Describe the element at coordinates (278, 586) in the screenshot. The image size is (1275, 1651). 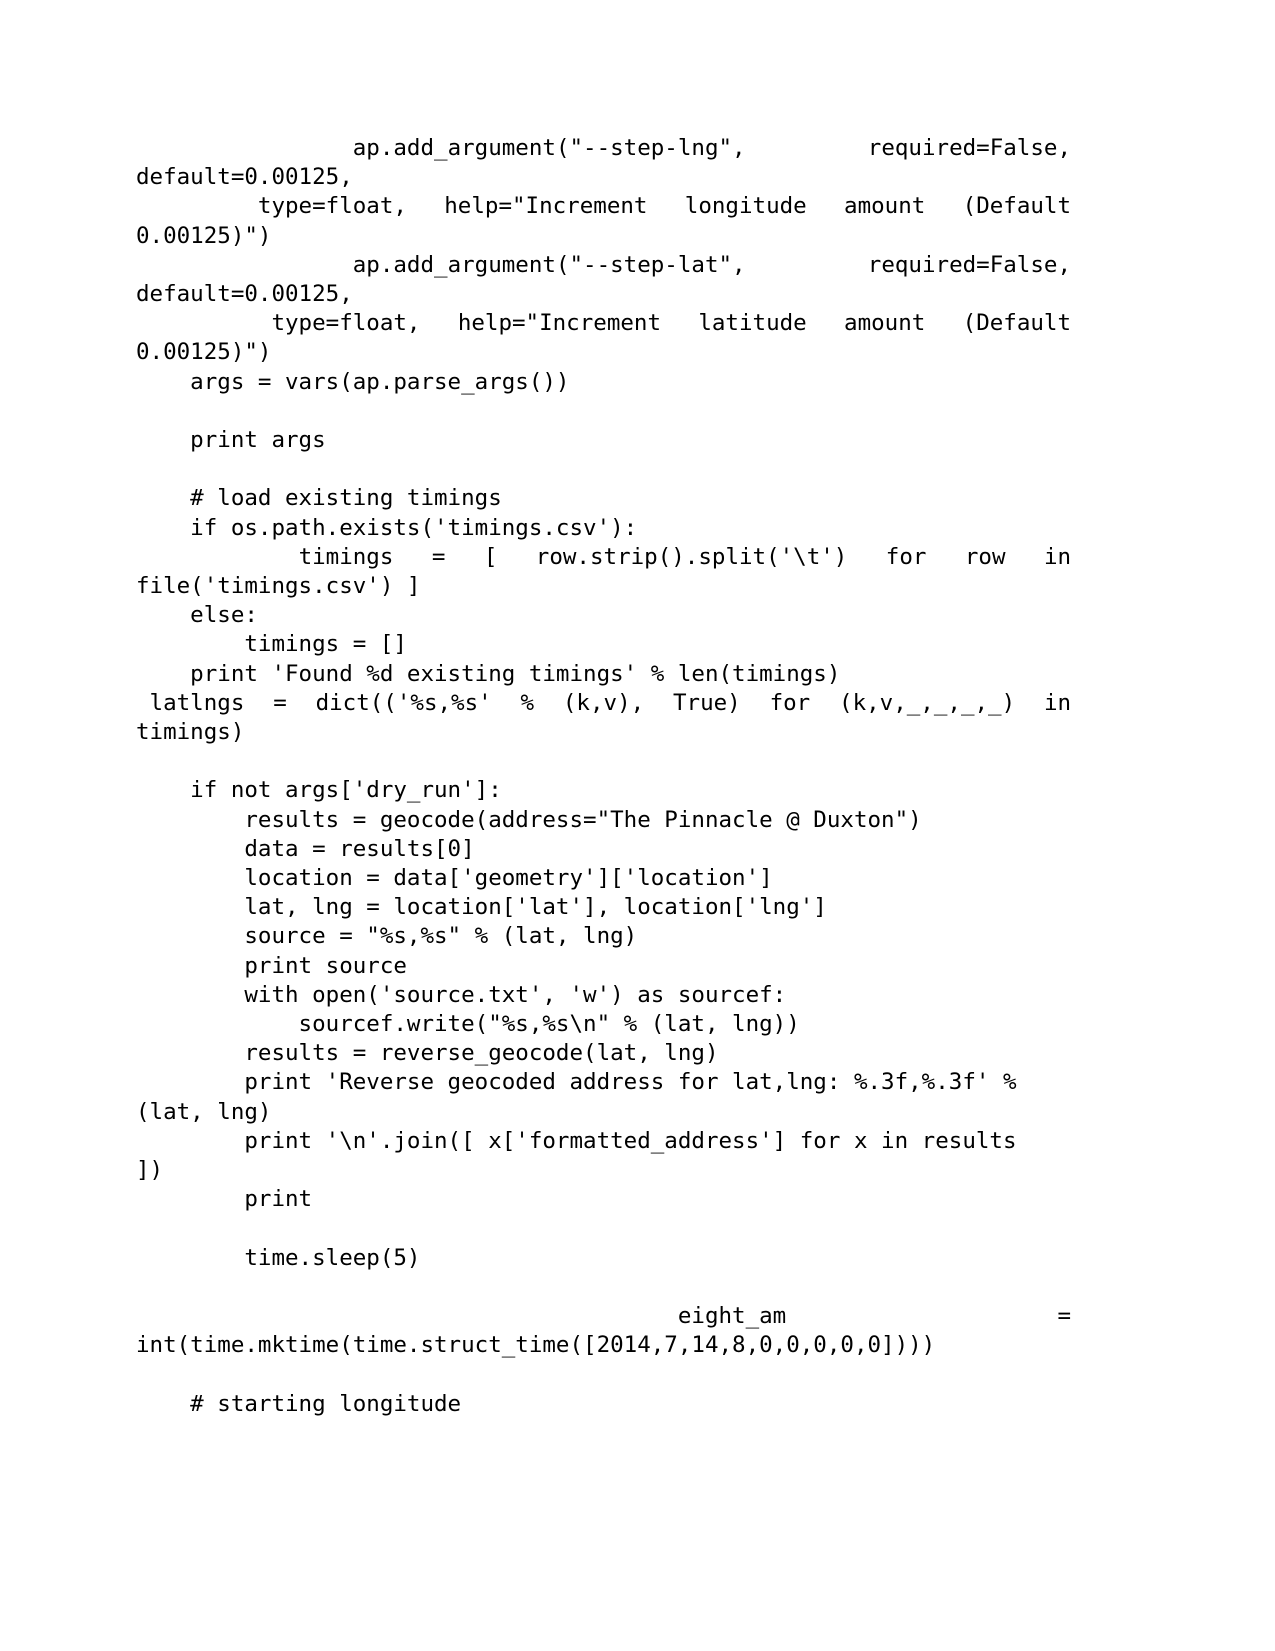
I see `code-line: file('timings.csv') ]` at that location.